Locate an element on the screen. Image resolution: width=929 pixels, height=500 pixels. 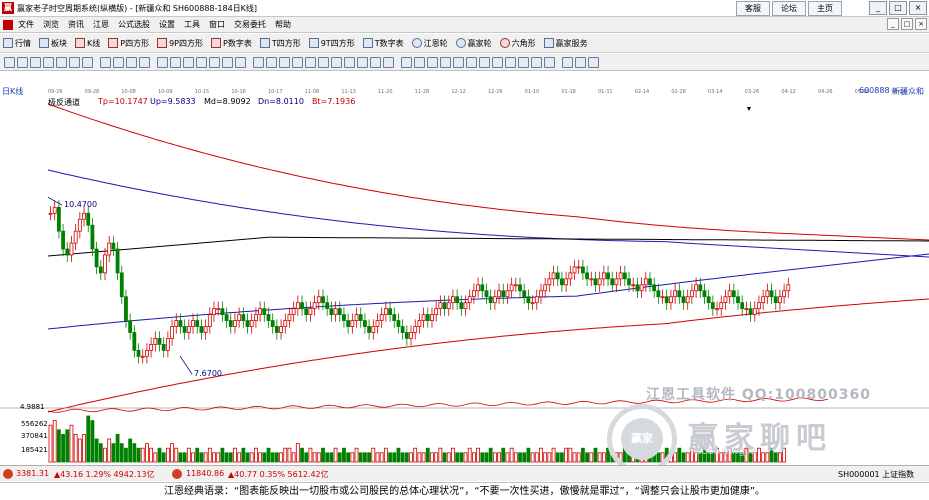
hex-icon is located at coordinates (87, 62).